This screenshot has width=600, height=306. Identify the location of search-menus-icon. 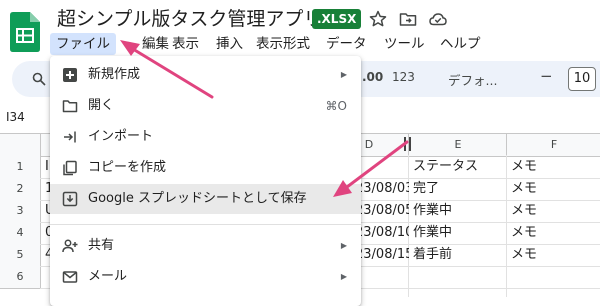
(39, 79).